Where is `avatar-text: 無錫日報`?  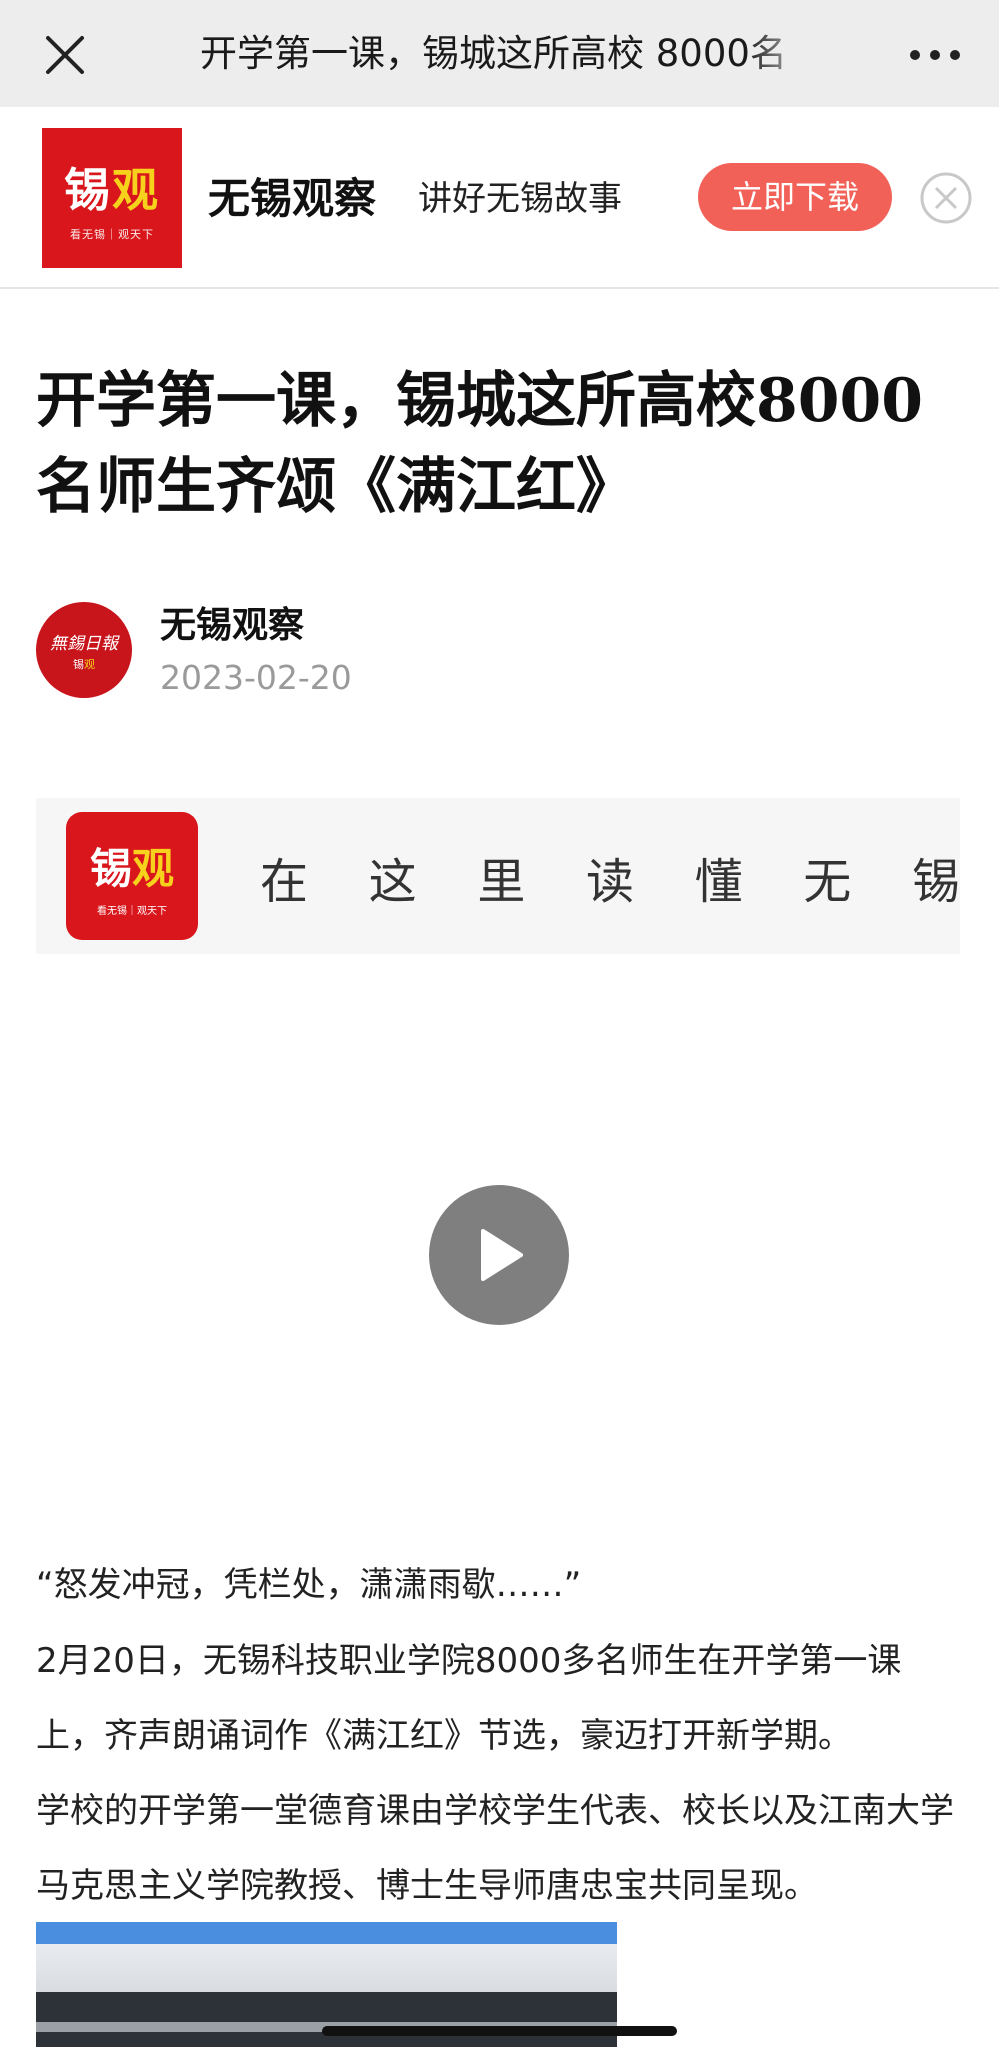 avatar-text: 無錫日報 is located at coordinates (84, 643).